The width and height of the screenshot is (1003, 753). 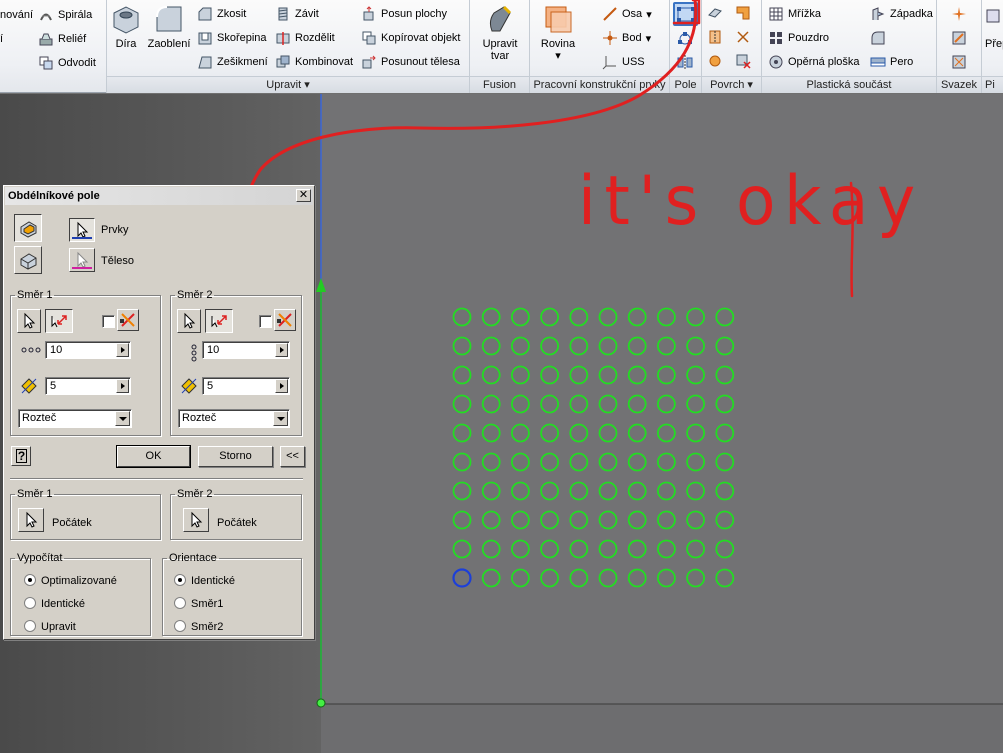 What do you see at coordinates (59, 321) in the screenshot?
I see `direction-1-flip-button` at bounding box center [59, 321].